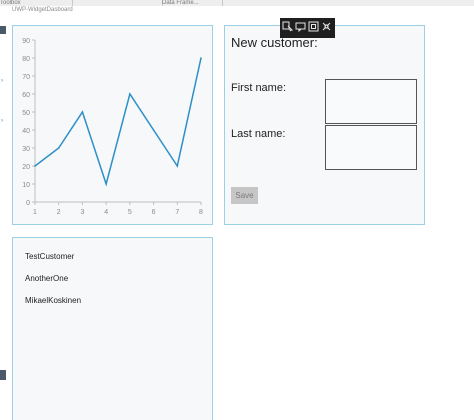 The height and width of the screenshot is (420, 474). I want to click on in-app-debug-toolbar: . . . . . ., so click(307, 28).